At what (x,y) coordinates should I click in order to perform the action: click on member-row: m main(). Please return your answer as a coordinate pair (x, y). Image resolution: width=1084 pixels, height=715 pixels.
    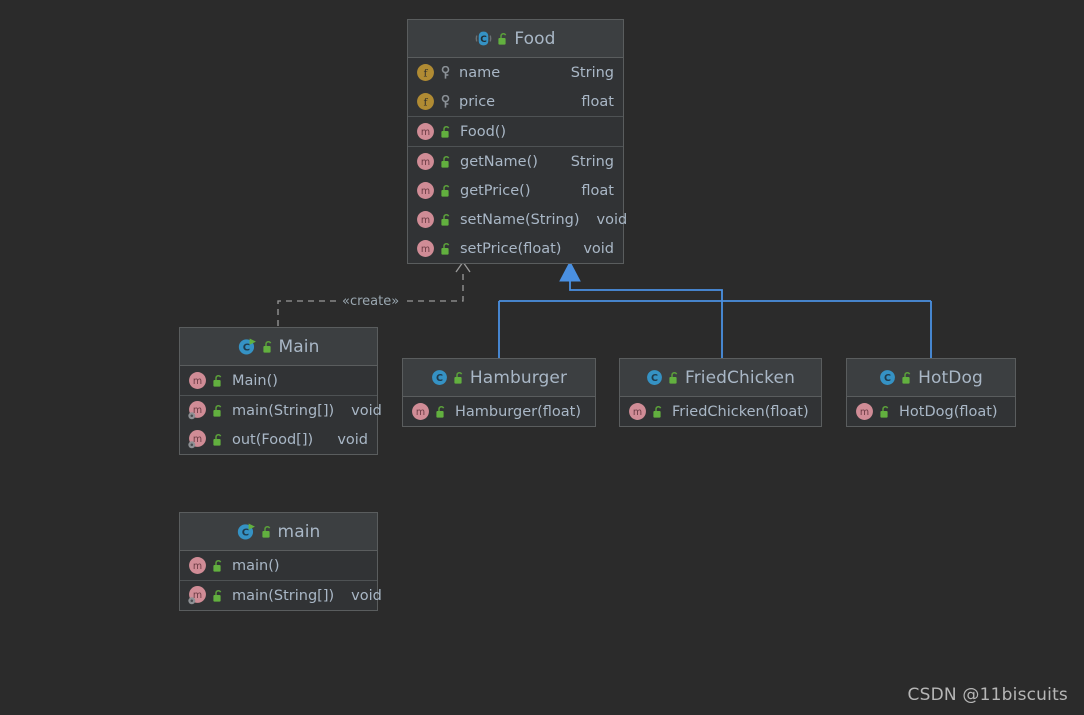
    Looking at the image, I should click on (278, 565).